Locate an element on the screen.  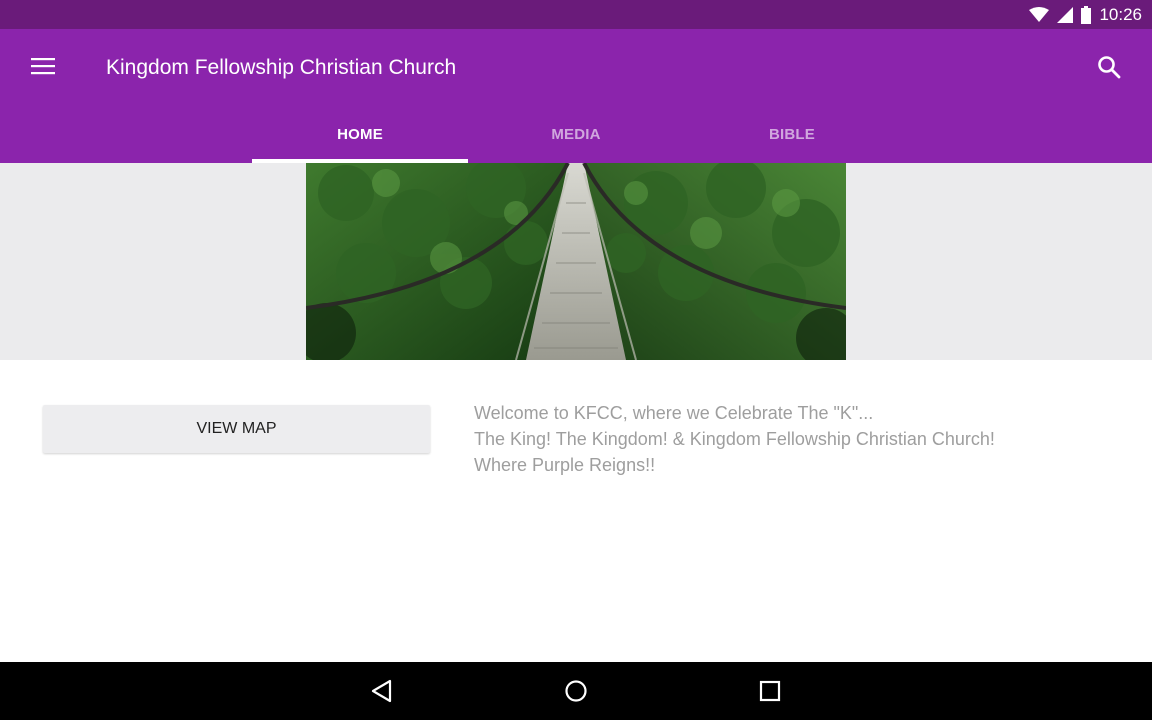
search-icon is located at coordinates (1109, 67).